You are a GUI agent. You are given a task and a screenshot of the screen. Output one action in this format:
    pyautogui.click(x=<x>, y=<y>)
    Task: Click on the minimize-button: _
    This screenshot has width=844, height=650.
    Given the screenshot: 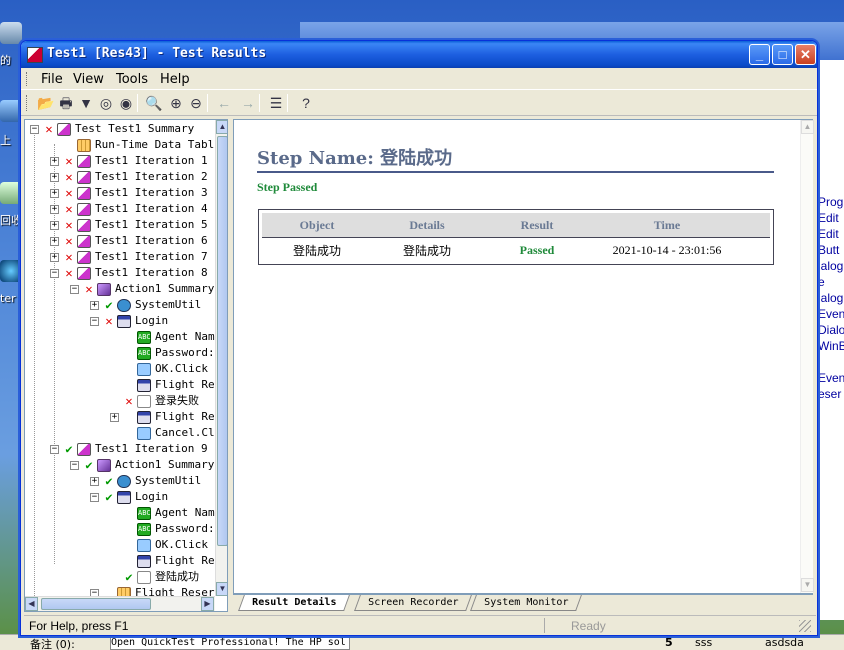 What is the action you would take?
    pyautogui.click(x=759, y=54)
    